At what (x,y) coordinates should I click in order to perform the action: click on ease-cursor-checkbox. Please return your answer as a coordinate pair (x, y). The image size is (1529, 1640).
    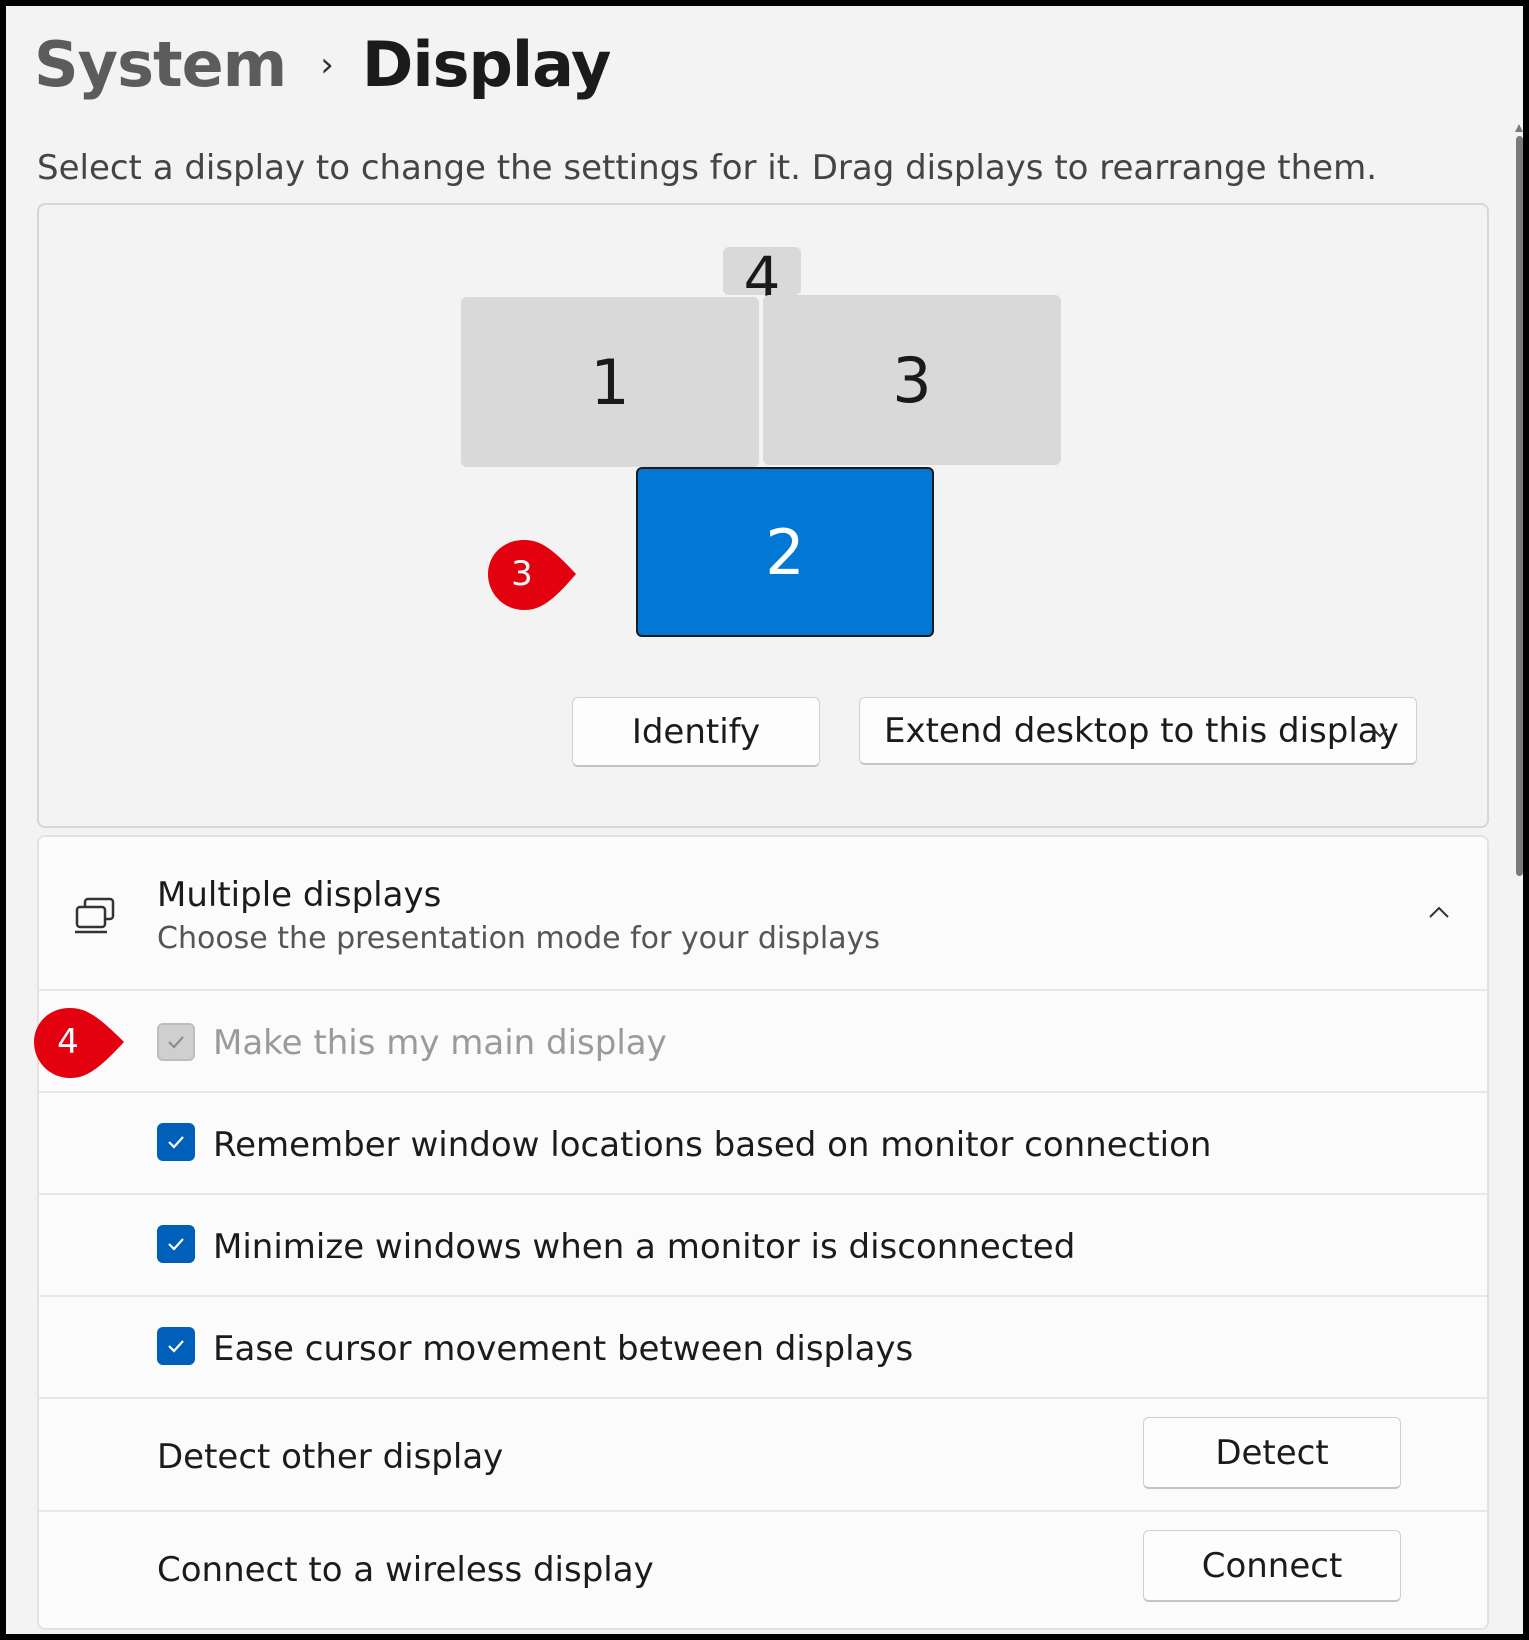
    Looking at the image, I should click on (176, 1346).